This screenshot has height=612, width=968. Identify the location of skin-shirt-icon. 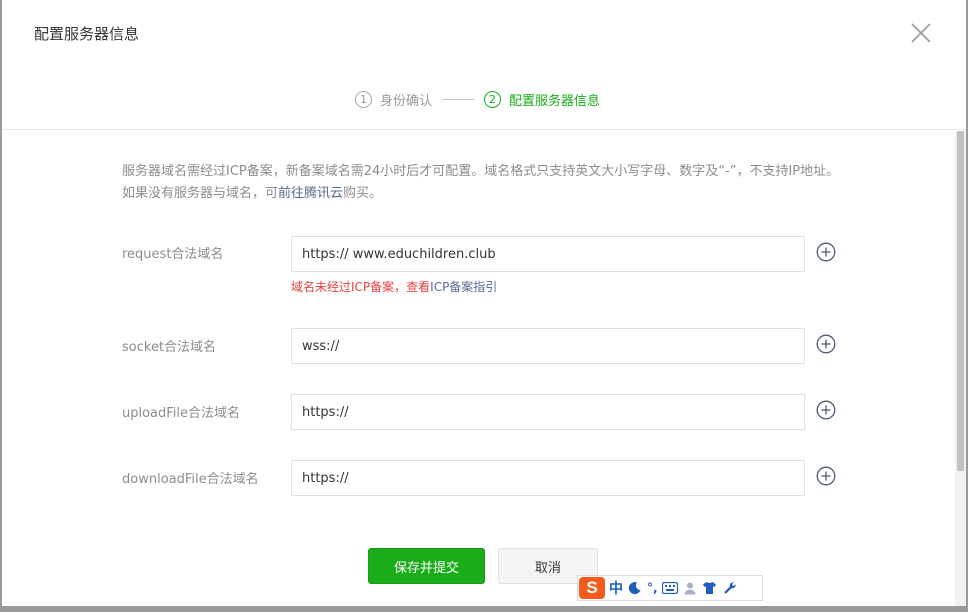
(710, 588).